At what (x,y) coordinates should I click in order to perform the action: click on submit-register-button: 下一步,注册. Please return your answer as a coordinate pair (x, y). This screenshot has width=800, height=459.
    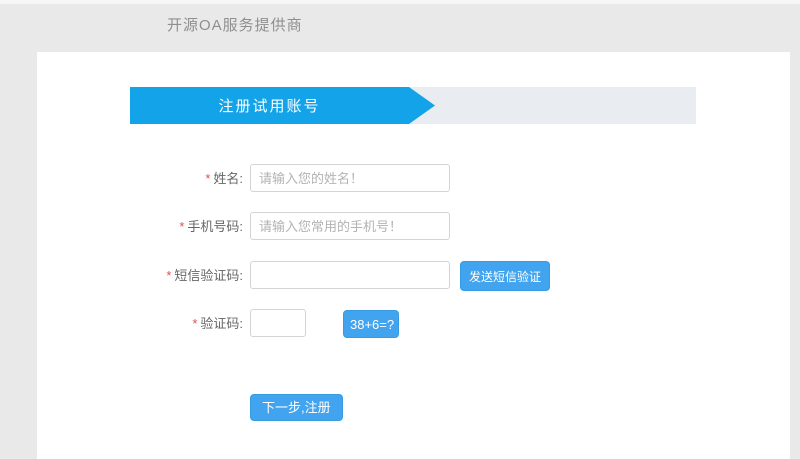
    Looking at the image, I should click on (296, 407).